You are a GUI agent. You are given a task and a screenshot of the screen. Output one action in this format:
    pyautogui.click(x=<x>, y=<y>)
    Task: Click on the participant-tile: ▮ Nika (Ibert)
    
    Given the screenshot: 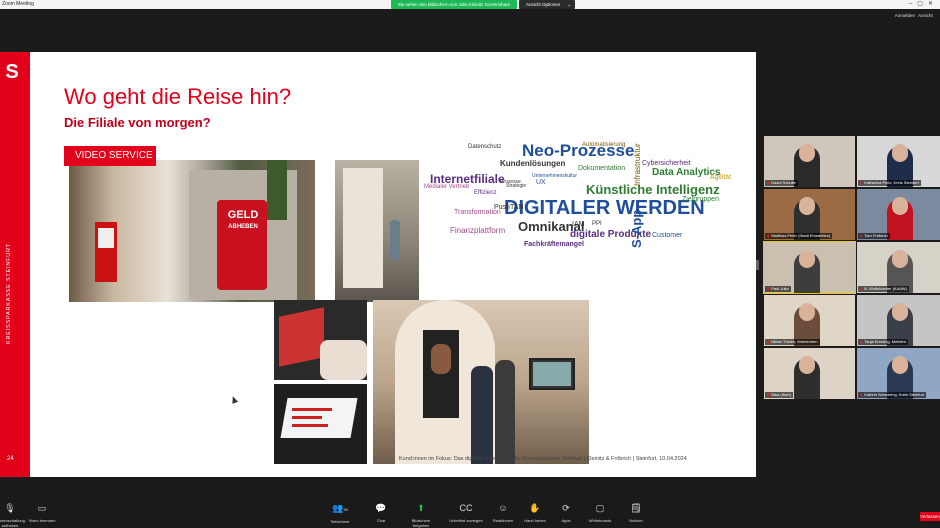 What is the action you would take?
    pyautogui.click(x=809, y=373)
    